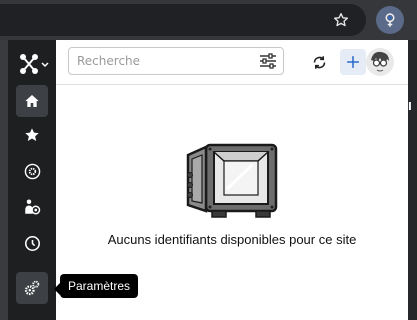  I want to click on clock-icon, so click(32, 243).